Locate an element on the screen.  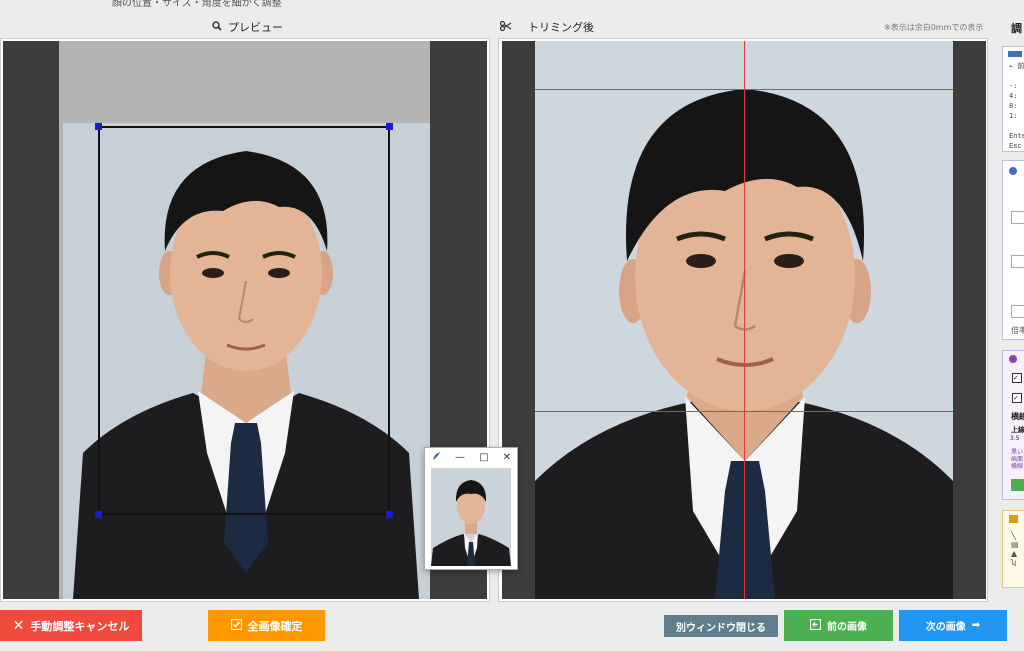
next-image-button: 次の画像 ➡ is located at coordinates (953, 625).